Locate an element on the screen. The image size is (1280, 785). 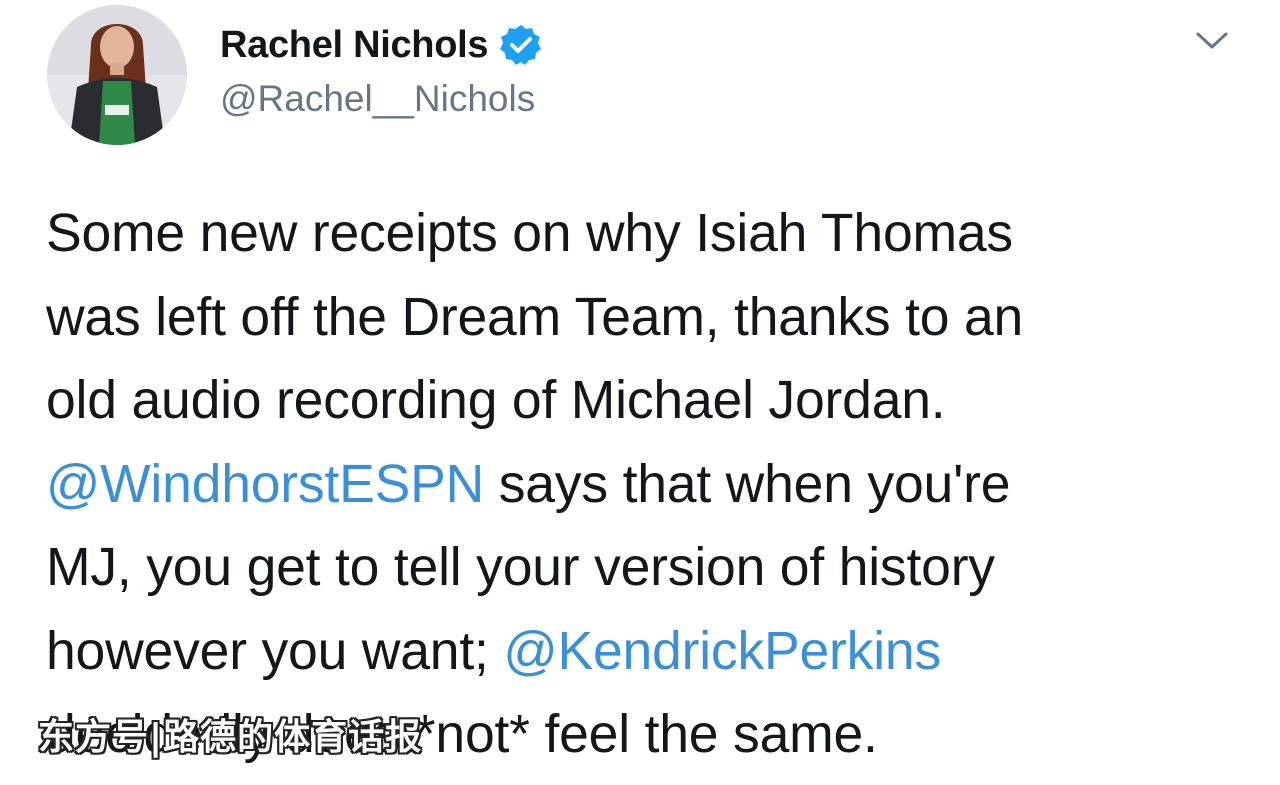
author-handle: @Rachel__Nichols is located at coordinates (377, 99).